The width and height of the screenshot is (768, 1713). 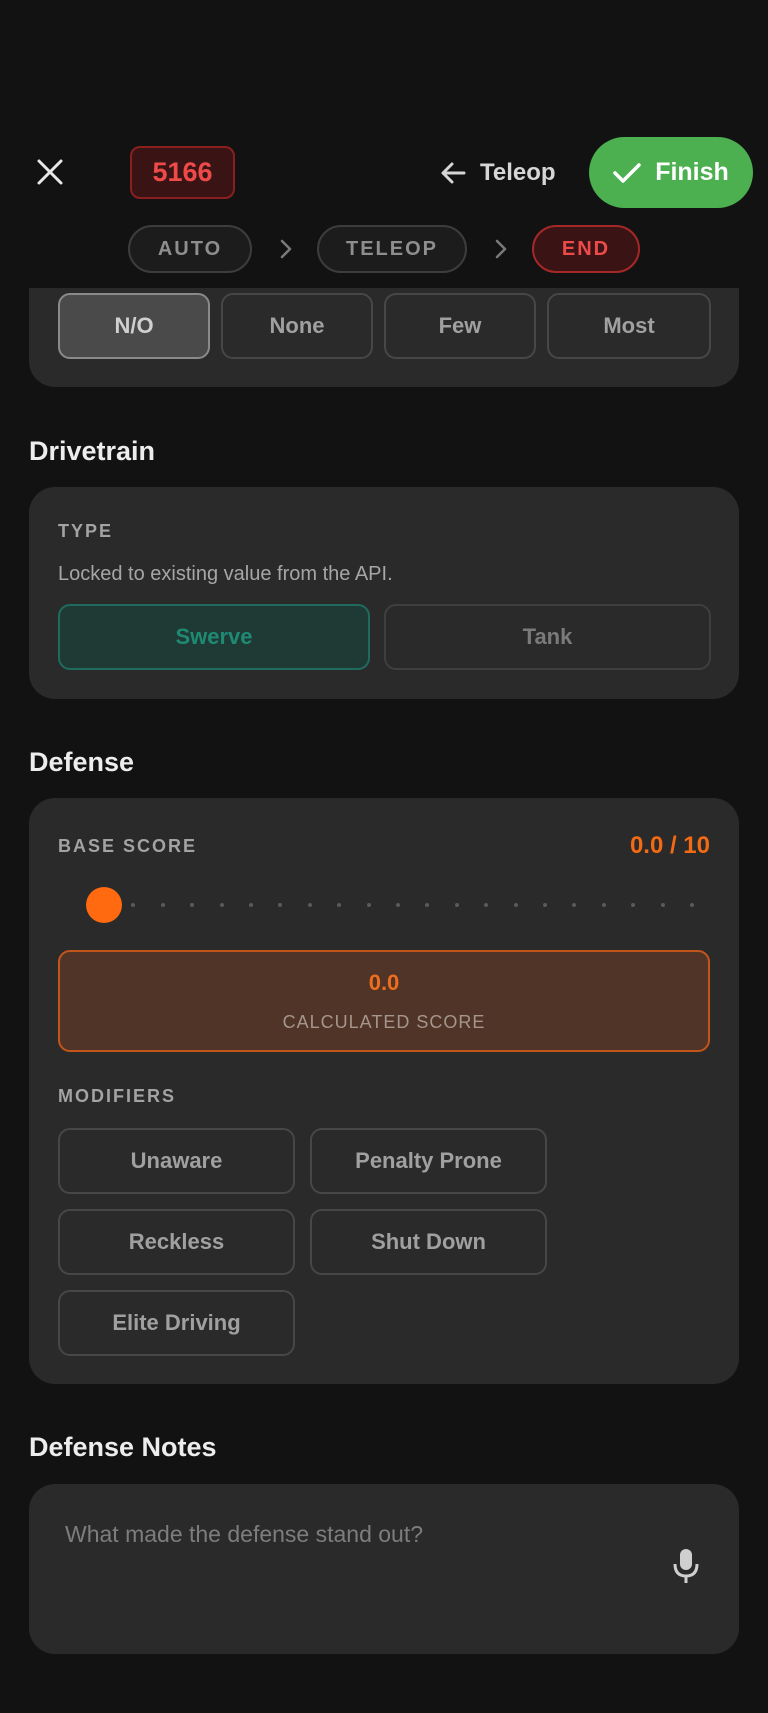 What do you see at coordinates (82, 762) in the screenshot?
I see `defense-title: Defense` at bounding box center [82, 762].